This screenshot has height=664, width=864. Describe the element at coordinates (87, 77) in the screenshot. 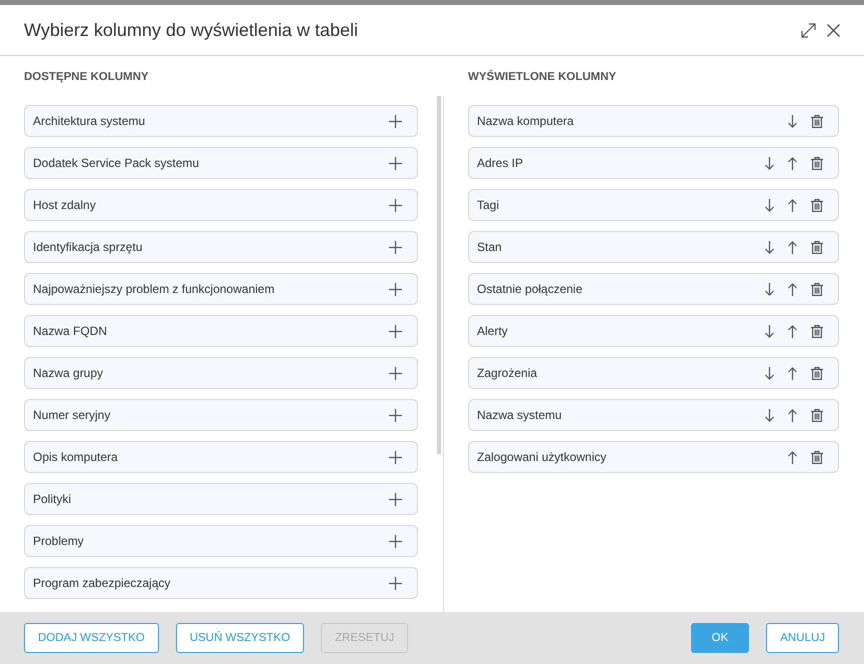

I see `section-heading: DOSTĘPNE KOLUMNY` at that location.